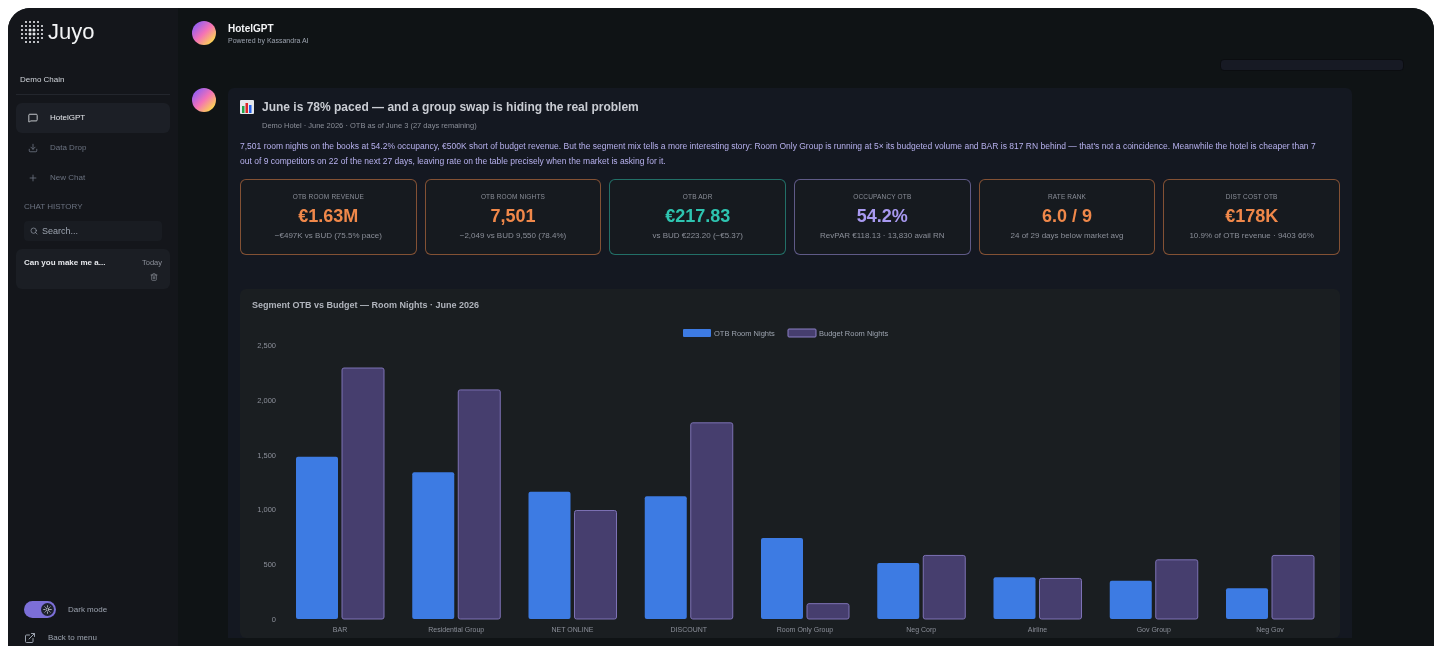  Describe the element at coordinates (93, 148) in the screenshot. I see `nav-item: Data Drop` at that location.